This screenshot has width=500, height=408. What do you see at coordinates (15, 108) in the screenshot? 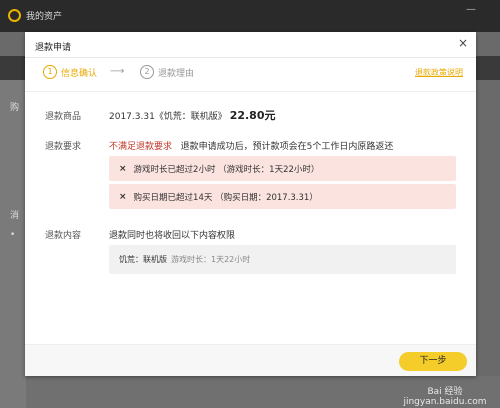
I see `sidebar-text: 购` at bounding box center [15, 108].